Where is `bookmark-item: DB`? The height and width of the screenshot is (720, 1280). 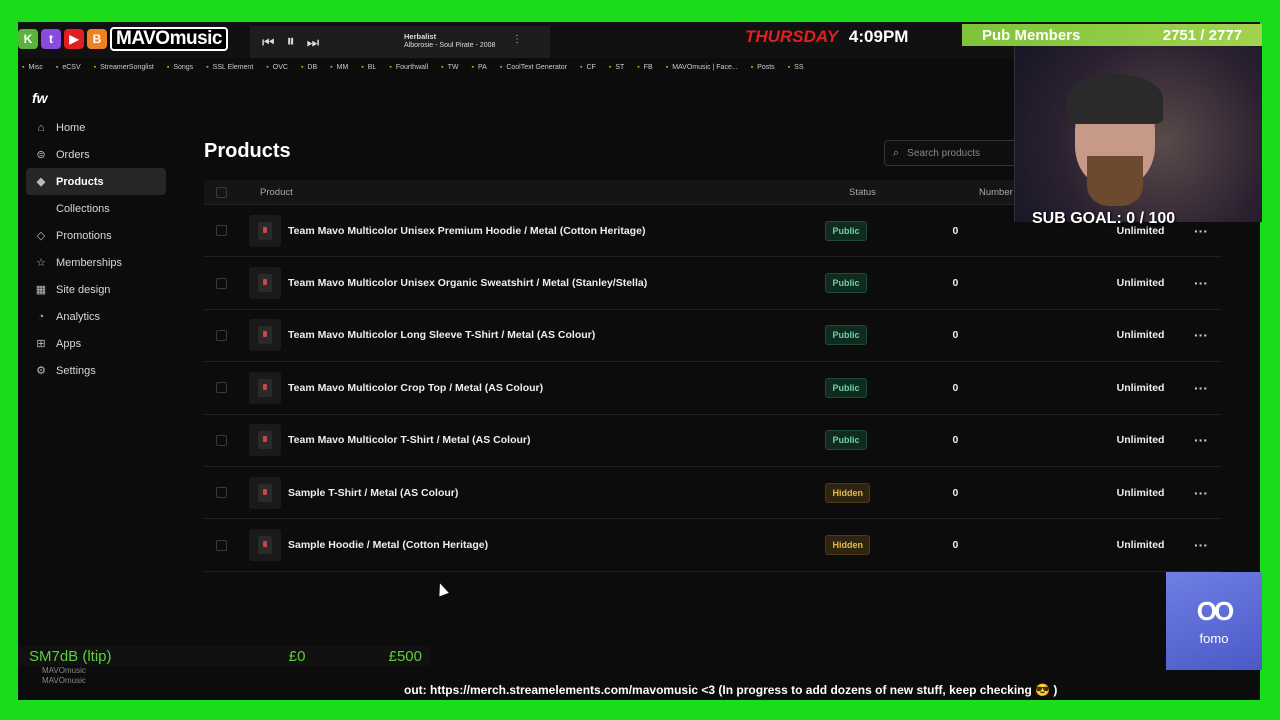
bookmark-item: DB is located at coordinates (309, 67).